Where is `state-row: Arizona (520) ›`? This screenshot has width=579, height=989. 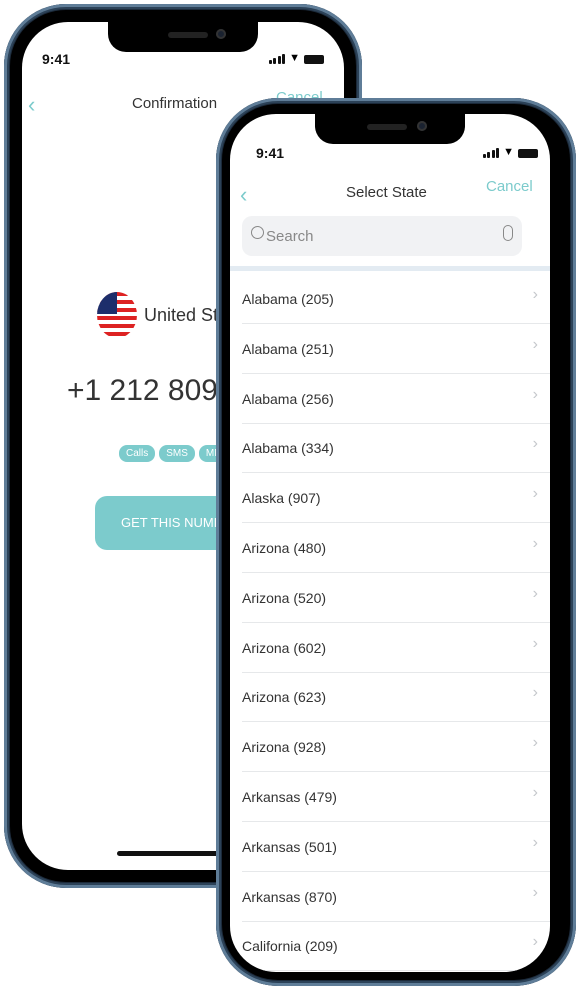
state-row: Arizona (520) › is located at coordinates (396, 598).